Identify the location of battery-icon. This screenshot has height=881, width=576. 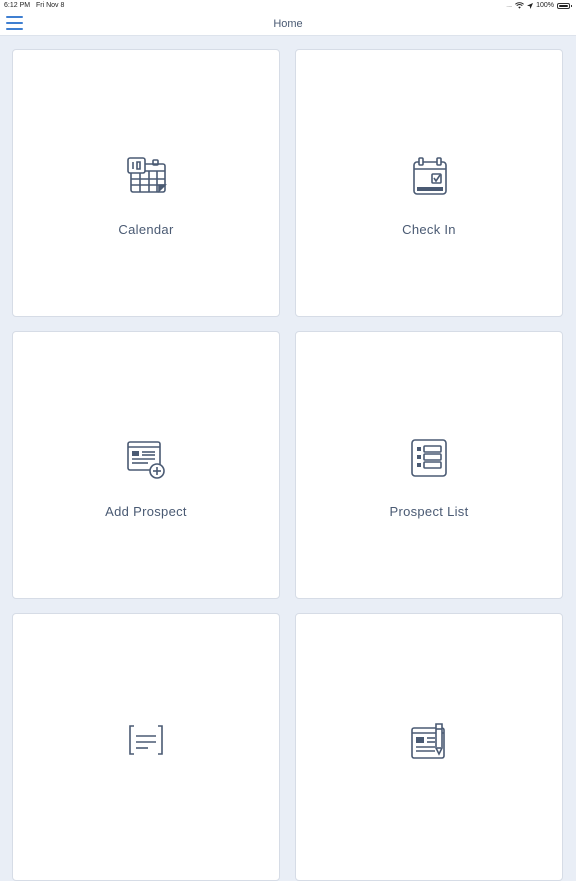
(564, 5).